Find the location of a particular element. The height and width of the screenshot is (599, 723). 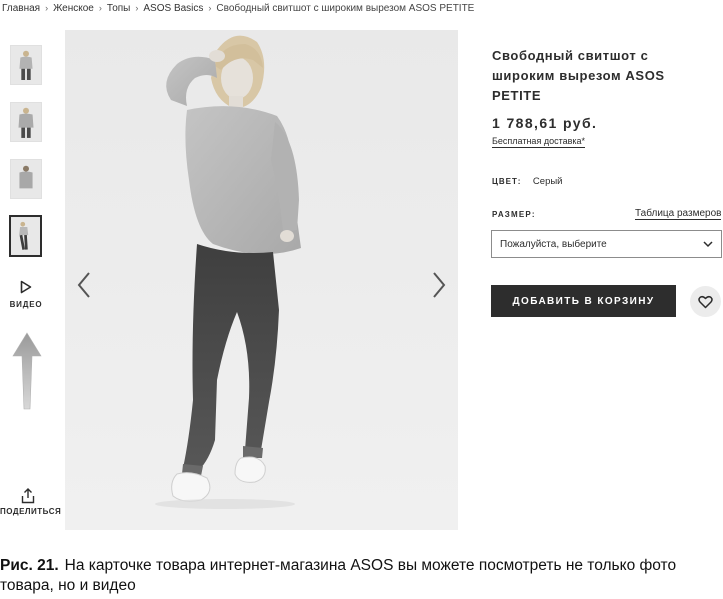

size-select: Пожалуйста, выберите is located at coordinates (606, 244).